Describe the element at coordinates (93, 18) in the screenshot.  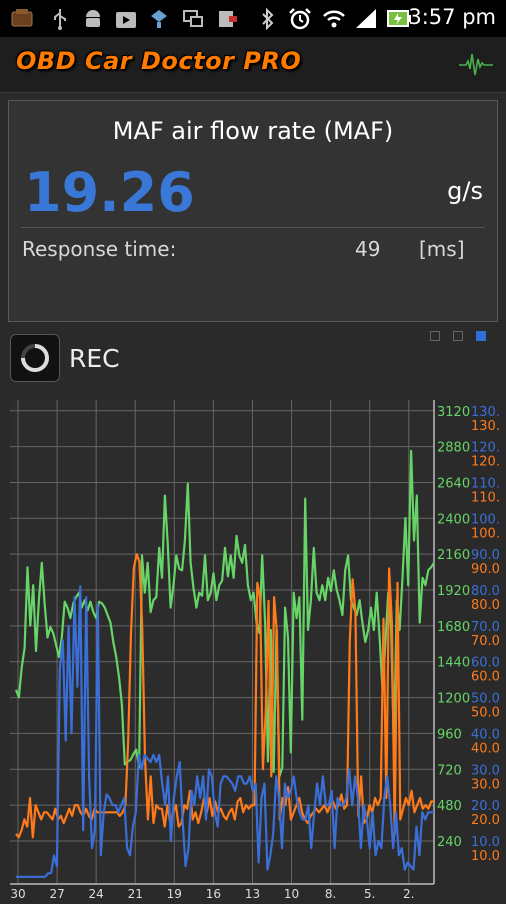
I see `android-debug-icon` at that location.